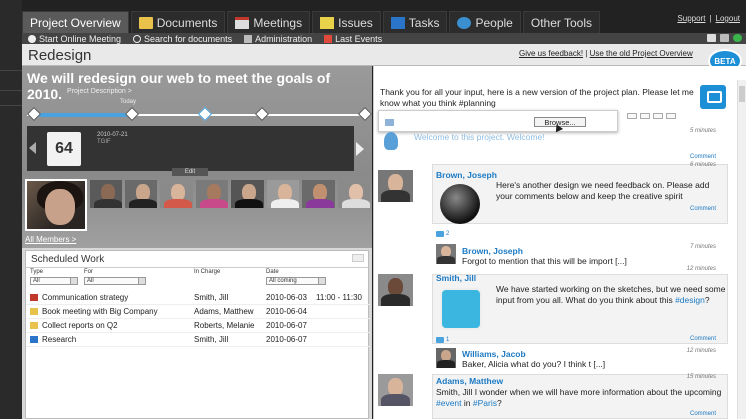  What do you see at coordinates (701, 377) in the screenshot?
I see `post-time: 15 minutes` at bounding box center [701, 377].